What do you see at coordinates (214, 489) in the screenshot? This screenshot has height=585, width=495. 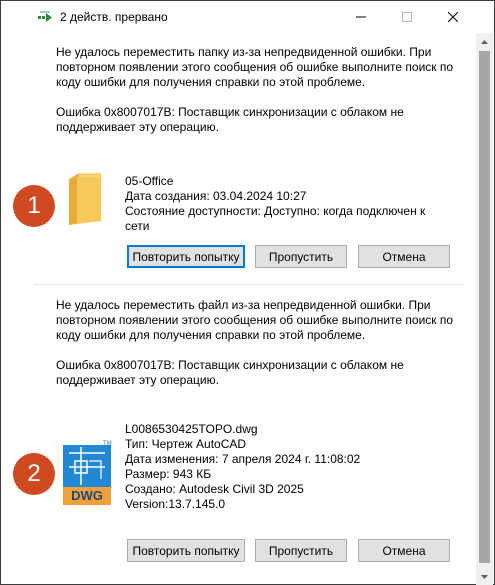 I see `item-created-by: Создано: Autodesk Civil 3D 2025` at bounding box center [214, 489].